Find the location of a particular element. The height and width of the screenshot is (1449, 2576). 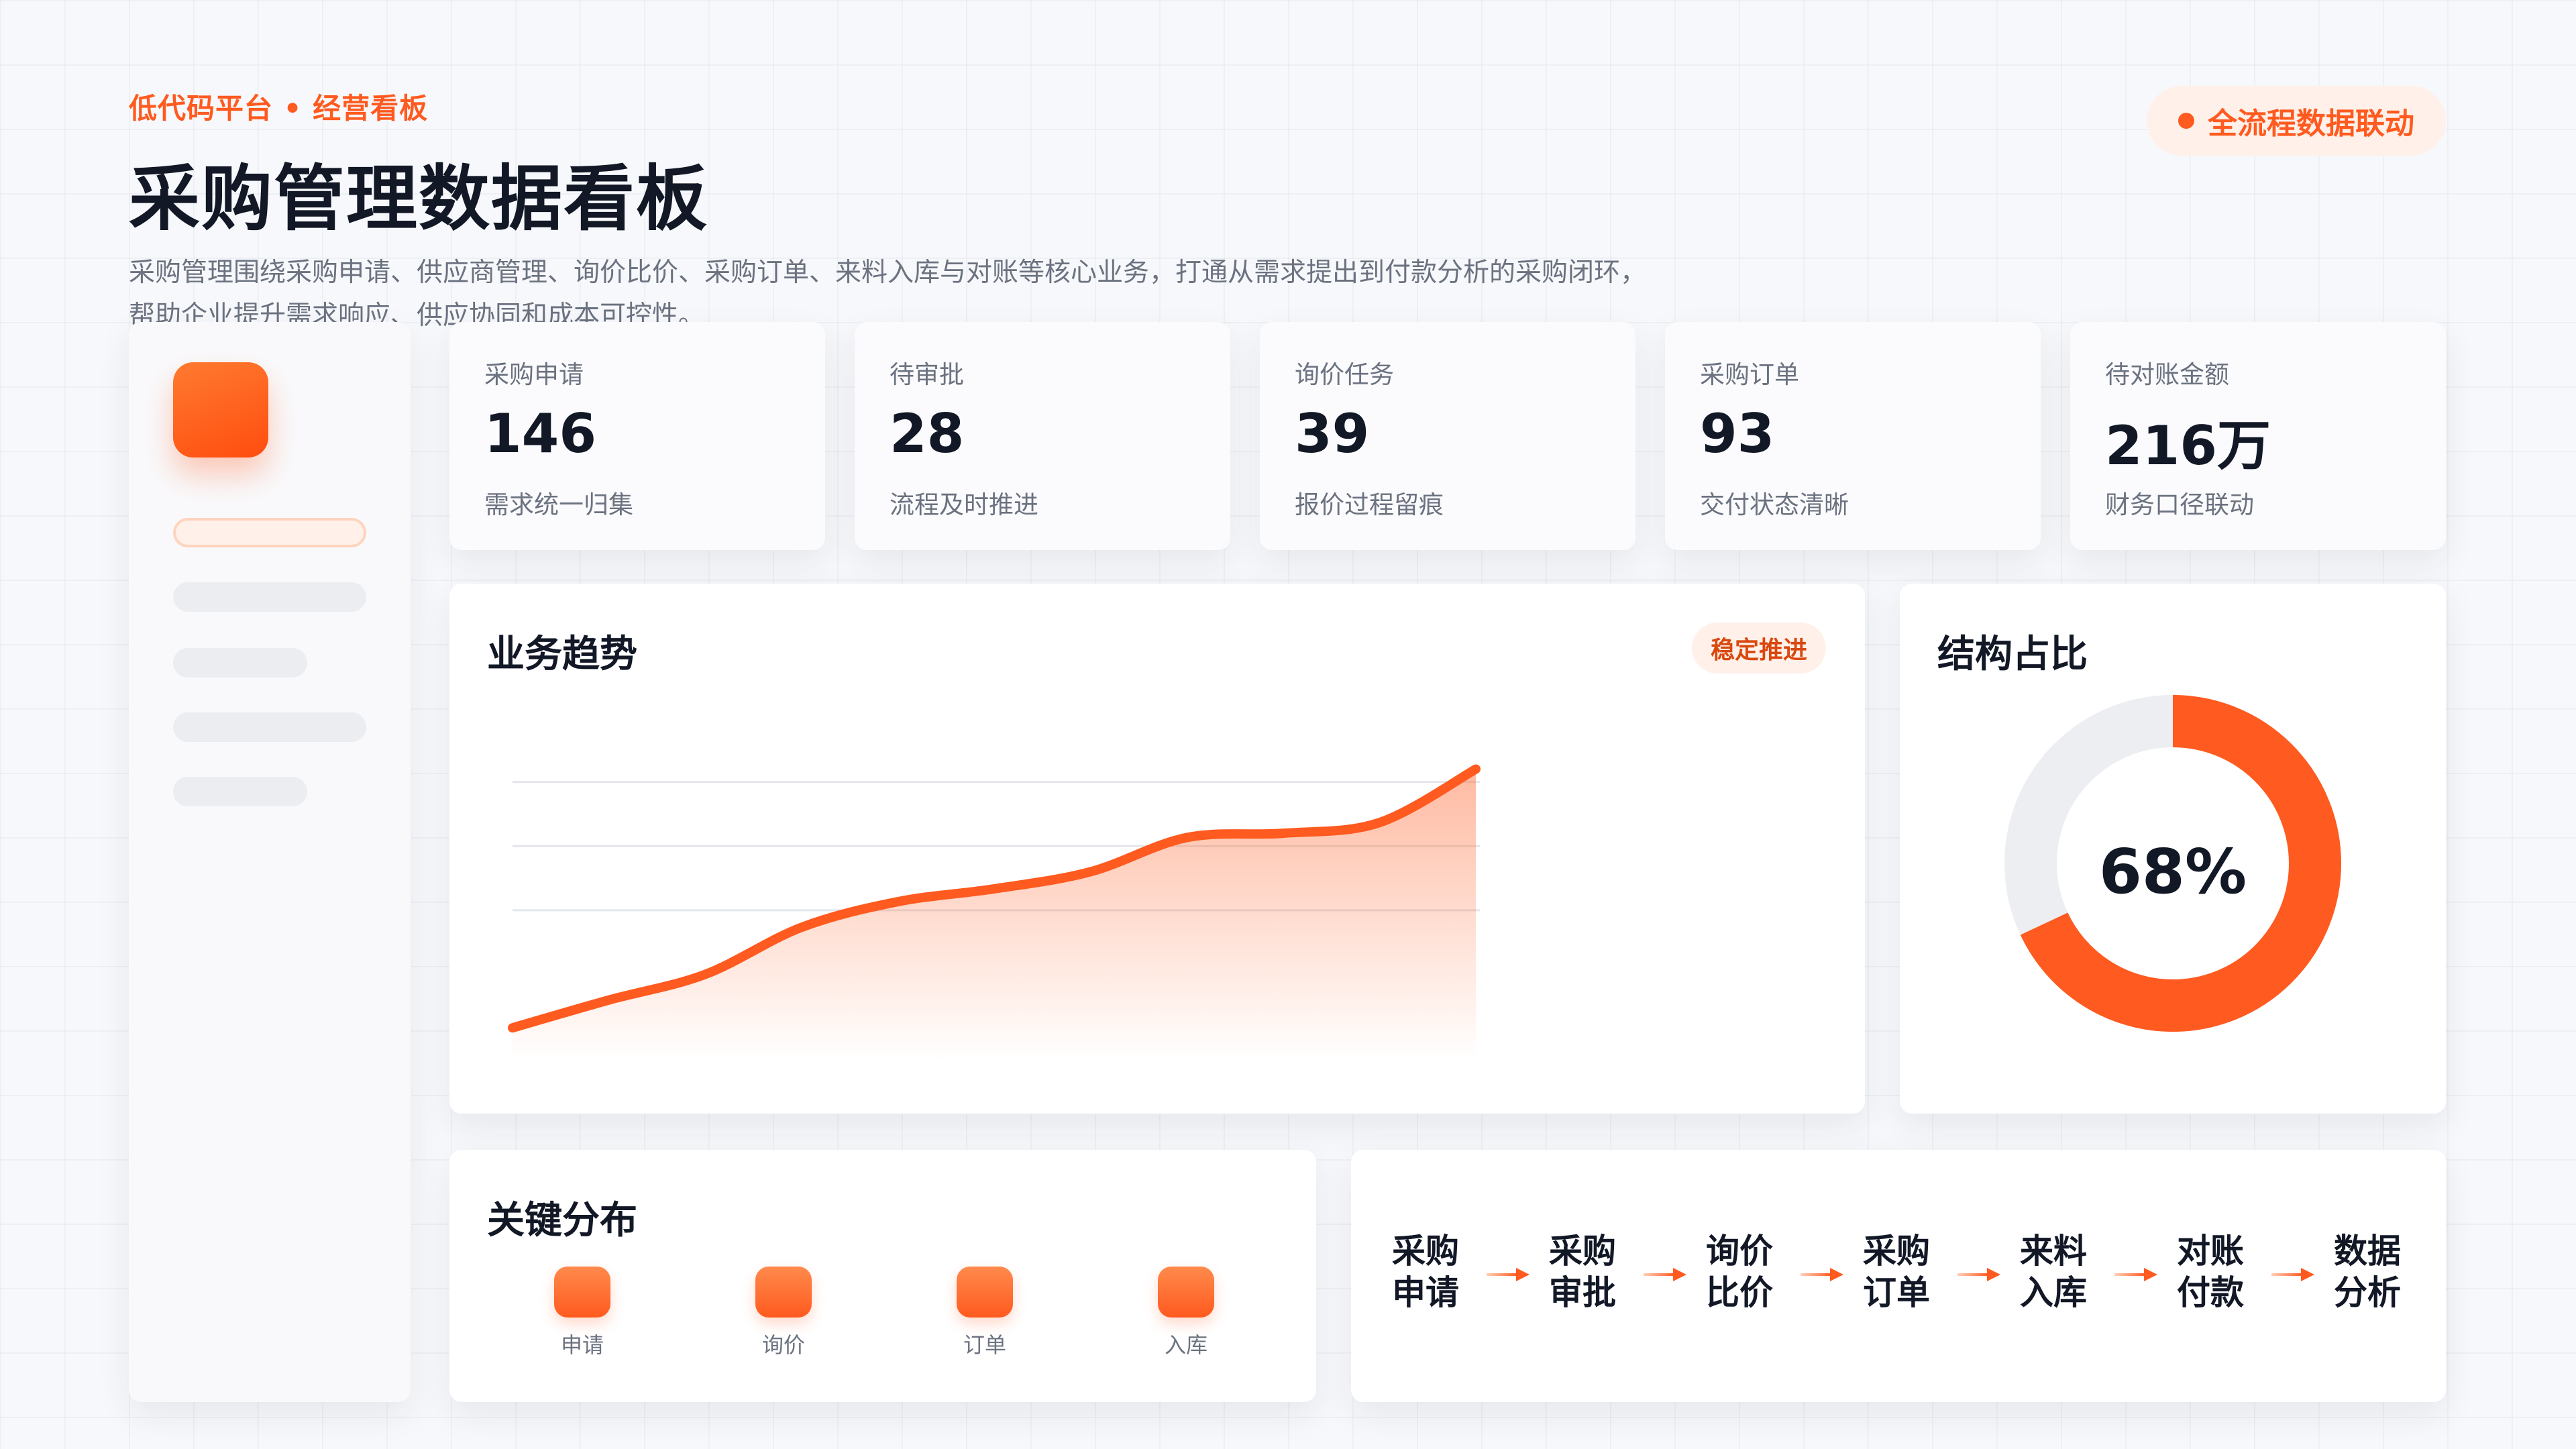

flow-step: 数据分析 is located at coordinates (2367, 1271).